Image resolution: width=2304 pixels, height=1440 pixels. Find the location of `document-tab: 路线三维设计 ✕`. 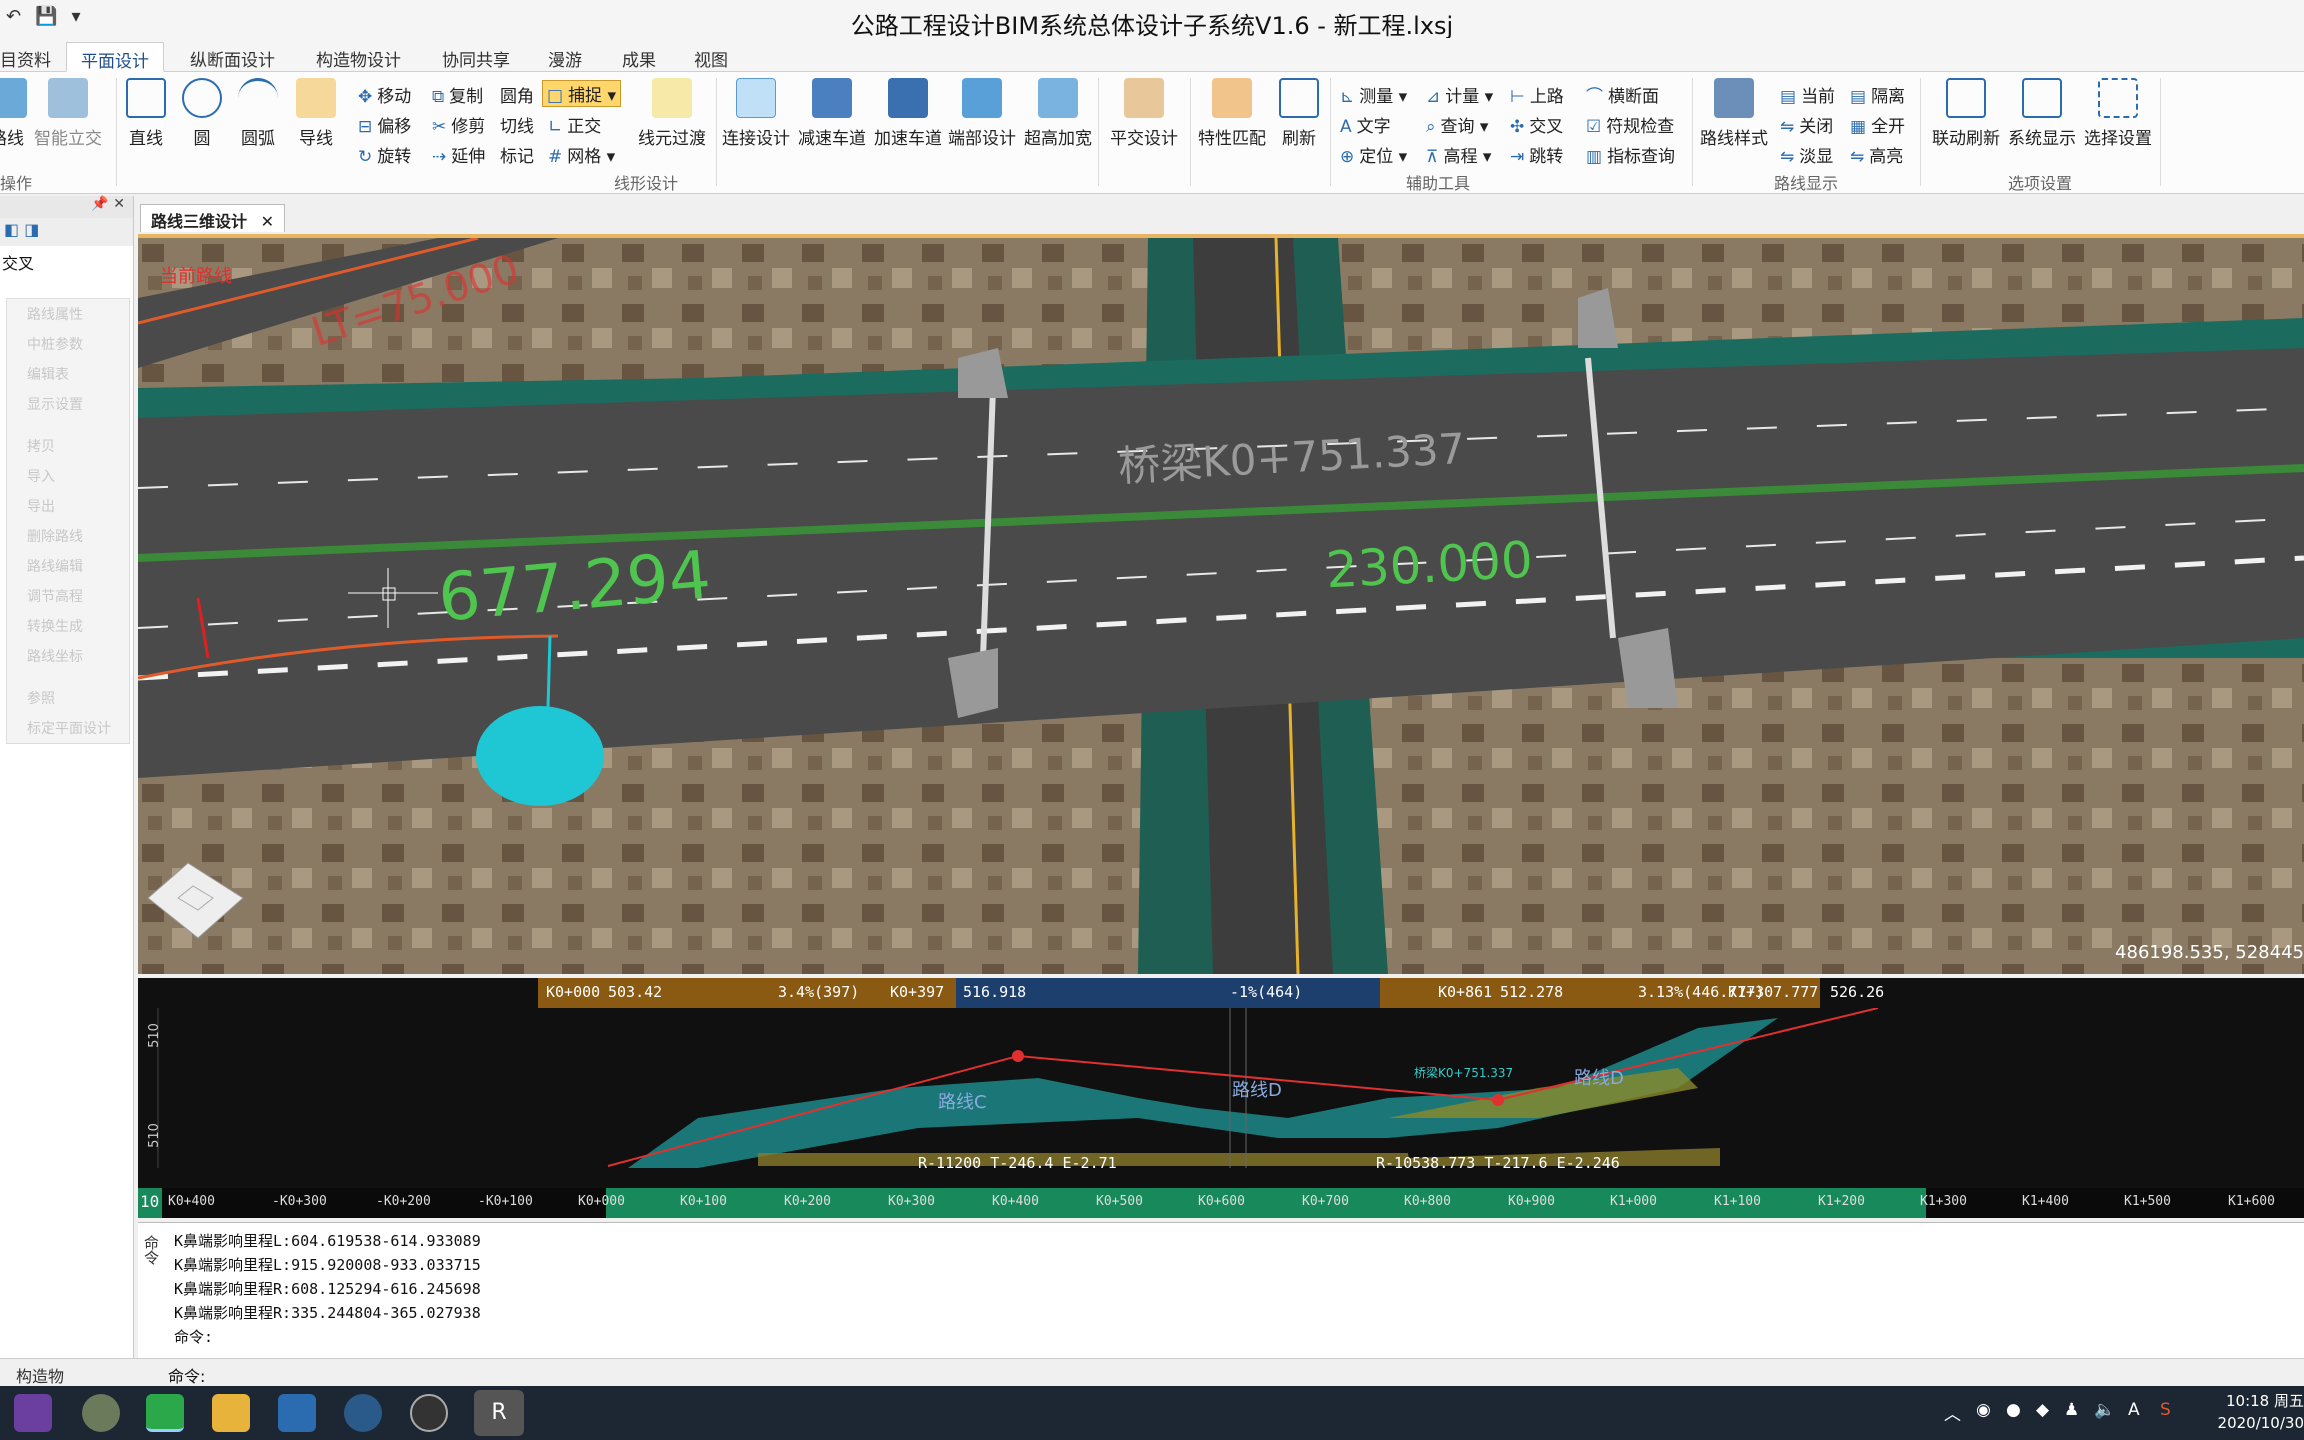

document-tab: 路线三维设计 ✕ is located at coordinates (212, 218).